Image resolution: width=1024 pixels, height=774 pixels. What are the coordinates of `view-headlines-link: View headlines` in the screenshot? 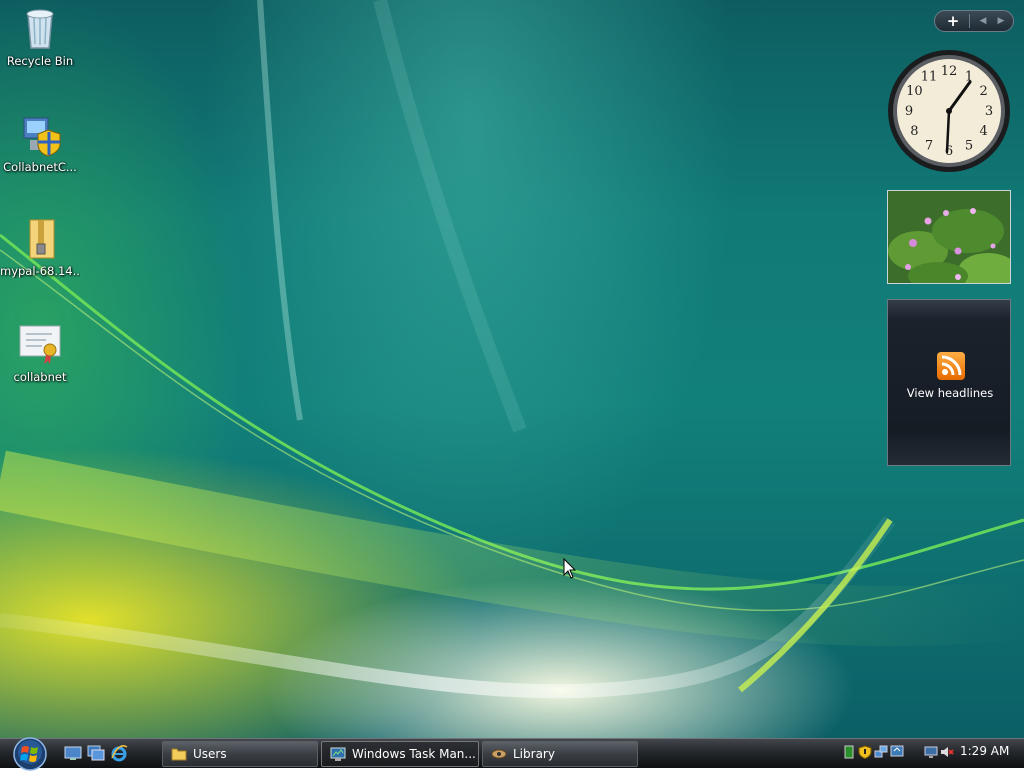 It's located at (950, 393).